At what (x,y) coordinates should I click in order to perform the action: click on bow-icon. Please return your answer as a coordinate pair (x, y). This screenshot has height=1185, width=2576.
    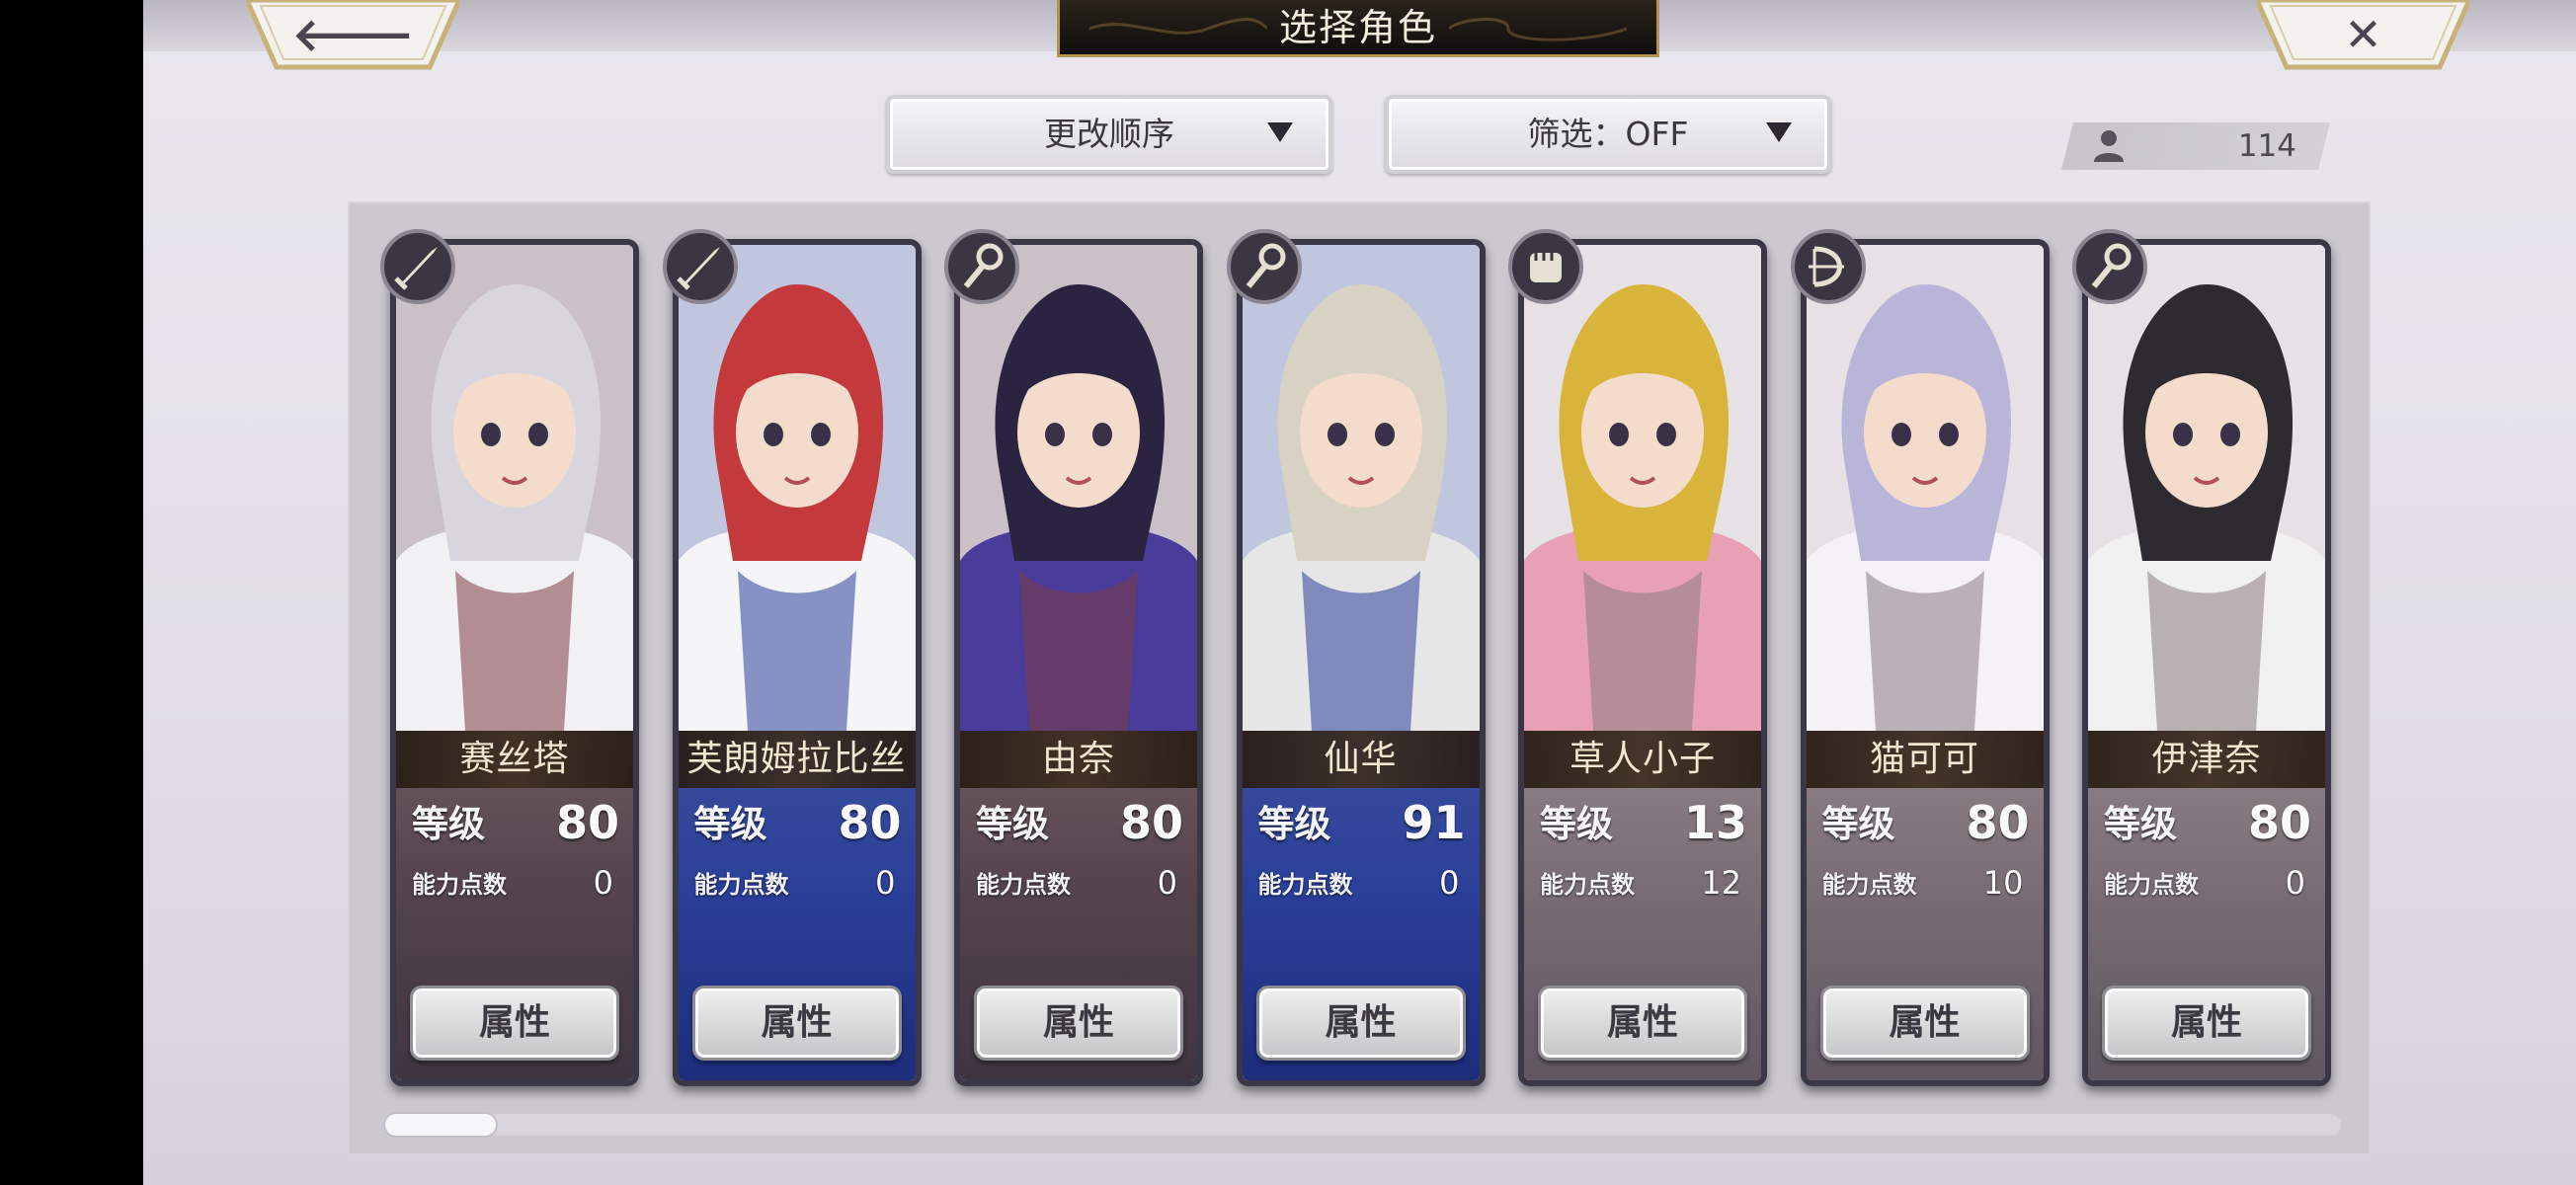
    Looking at the image, I should click on (1828, 266).